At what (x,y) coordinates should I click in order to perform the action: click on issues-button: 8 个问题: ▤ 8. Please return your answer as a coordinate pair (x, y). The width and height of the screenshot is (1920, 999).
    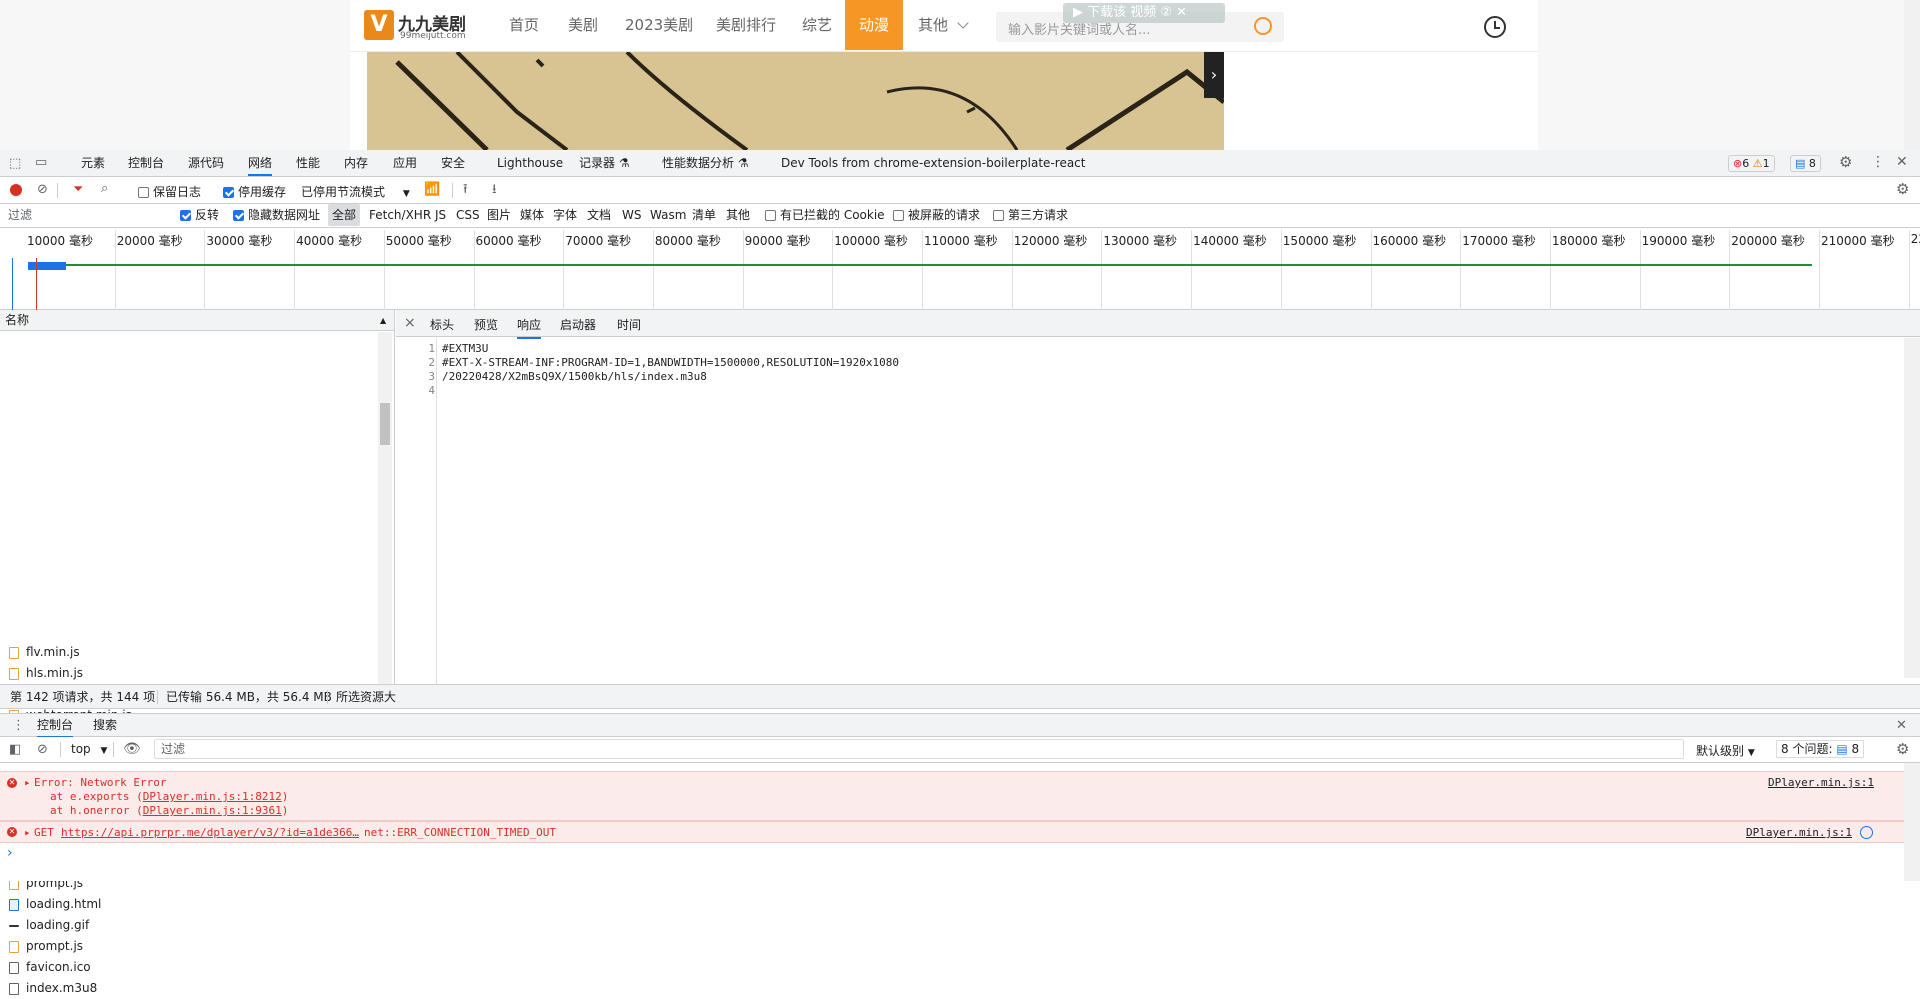
    Looking at the image, I should click on (1820, 749).